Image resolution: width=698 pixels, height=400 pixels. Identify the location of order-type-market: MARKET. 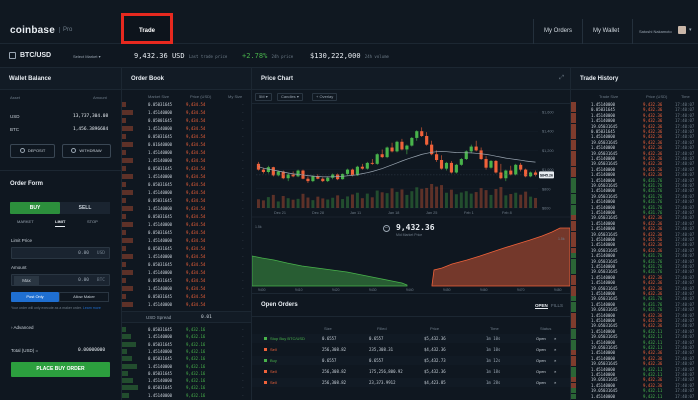
(25, 221).